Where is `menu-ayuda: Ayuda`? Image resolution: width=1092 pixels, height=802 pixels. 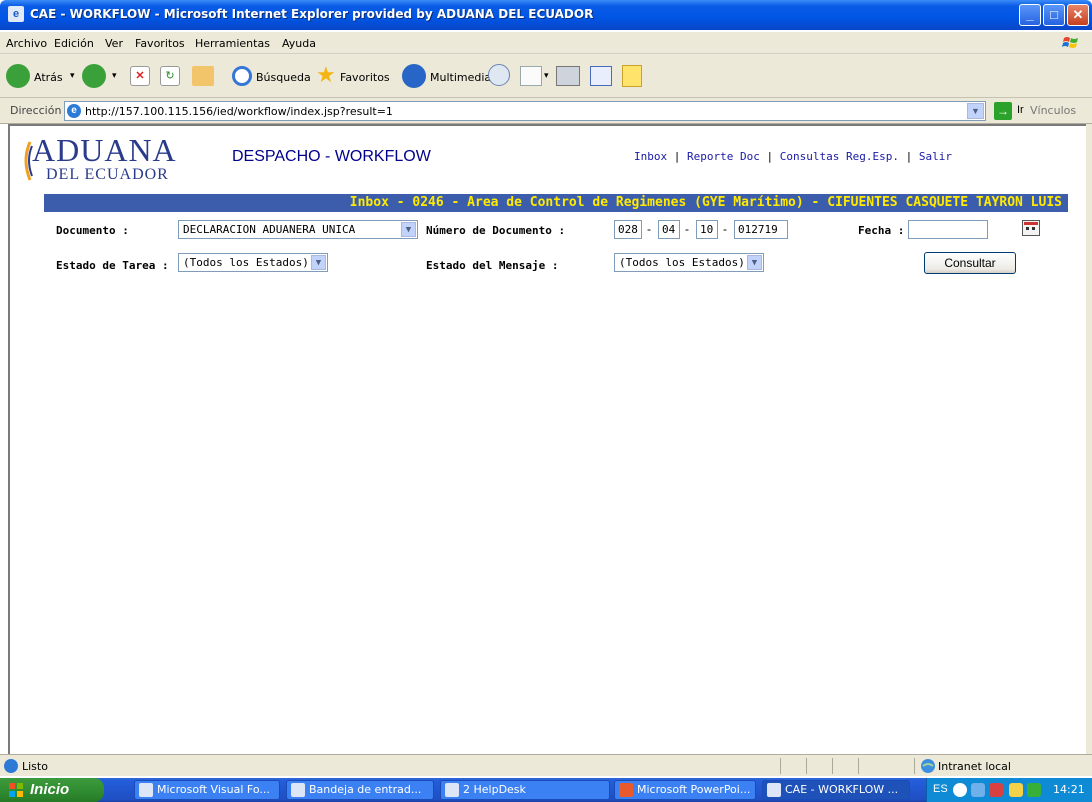 menu-ayuda: Ayuda is located at coordinates (299, 43).